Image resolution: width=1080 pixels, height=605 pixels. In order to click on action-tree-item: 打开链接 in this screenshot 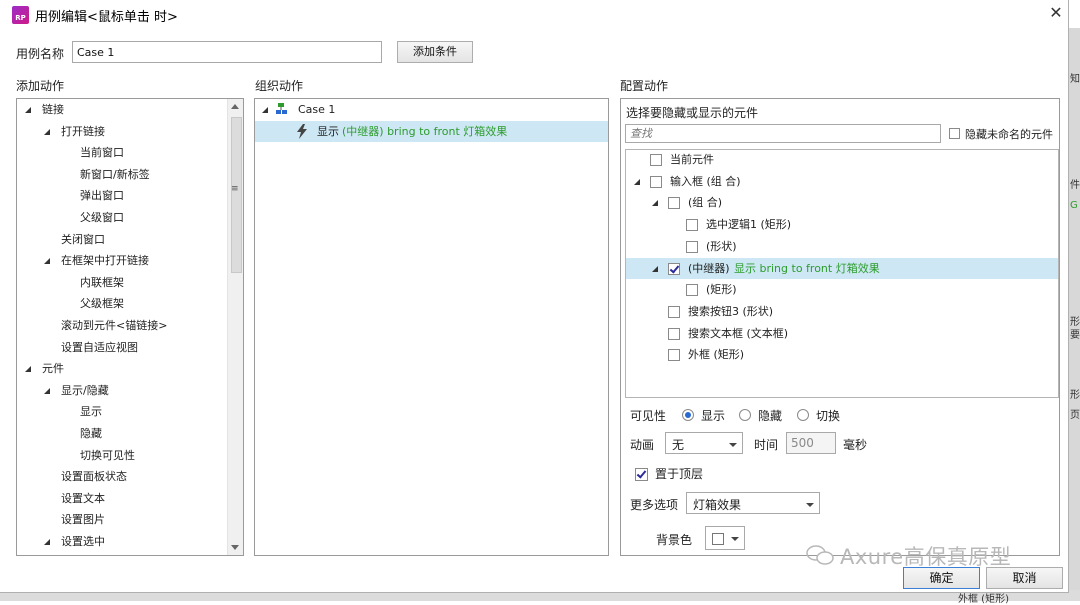, I will do `click(122, 131)`.